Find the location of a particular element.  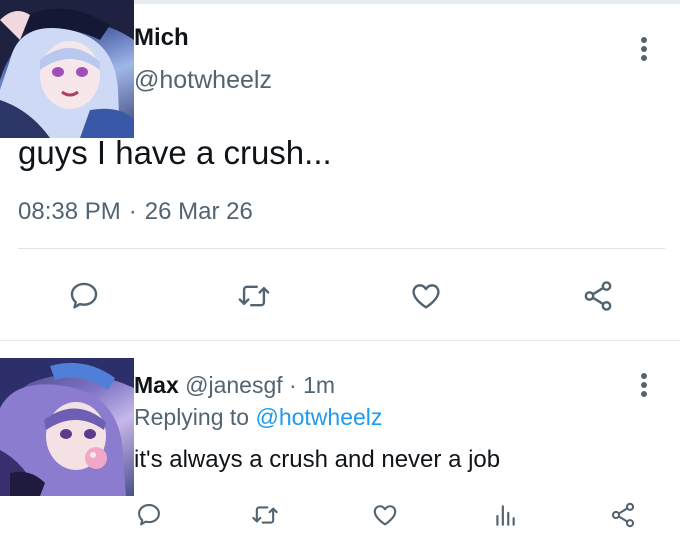

tweet-date: 26 Mar 26 is located at coordinates (198, 211).